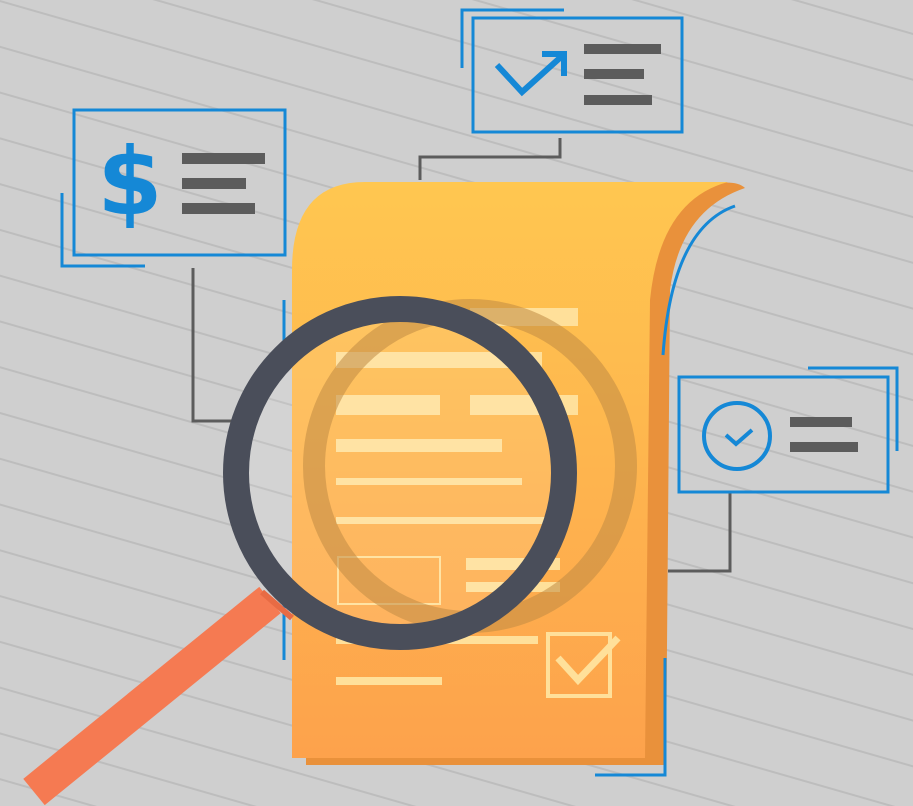 This screenshot has height=806, width=913. What do you see at coordinates (129, 182) in the screenshot?
I see `dollar-icon: $` at bounding box center [129, 182].